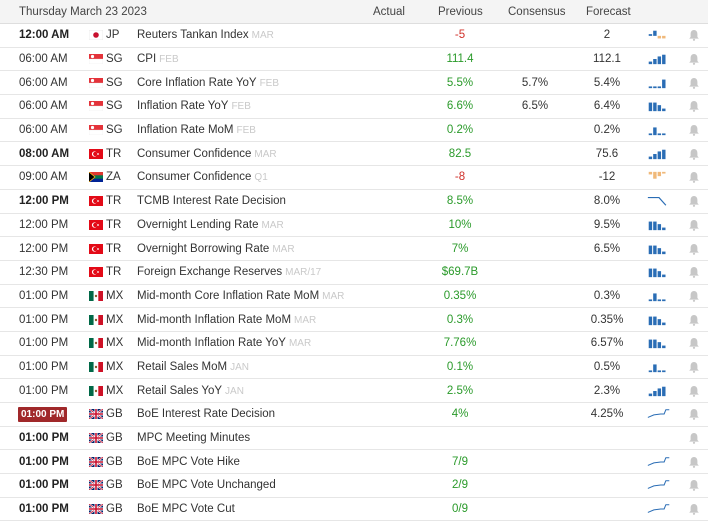 The width and height of the screenshot is (708, 528). What do you see at coordinates (354, 178) in the screenshot?
I see `calendar-row: 09:00 AM ZA Consumer Confidence Q1 -8 -12` at bounding box center [354, 178].